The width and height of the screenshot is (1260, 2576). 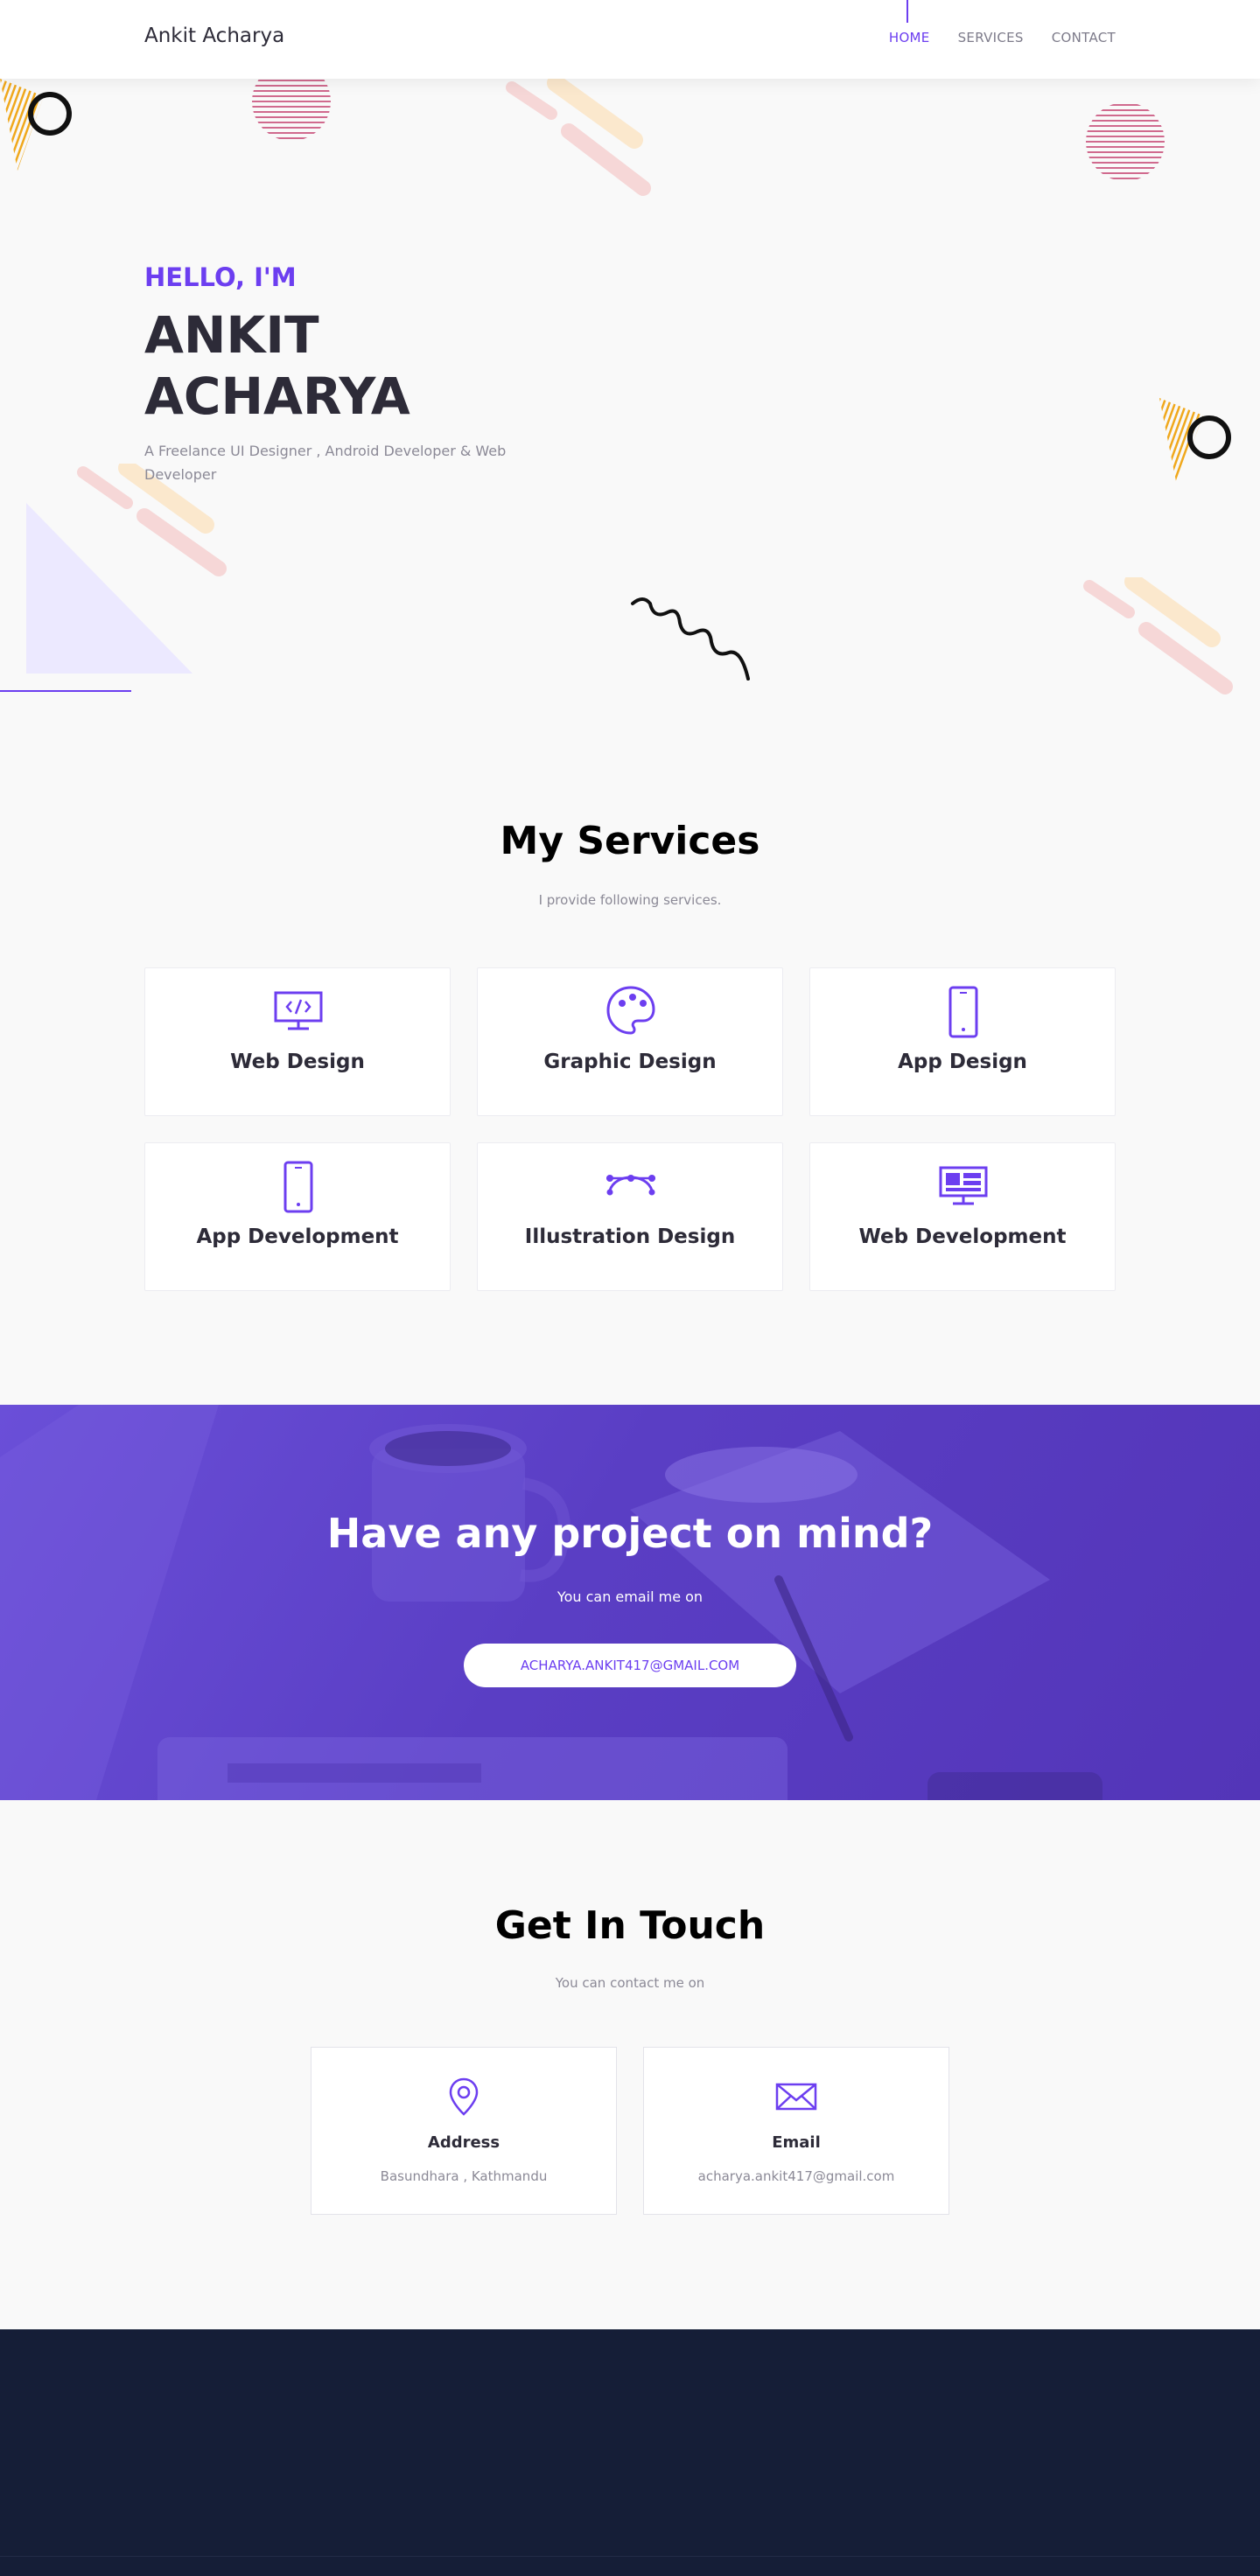 What do you see at coordinates (464, 2096) in the screenshot?
I see `map-pin-icon` at bounding box center [464, 2096].